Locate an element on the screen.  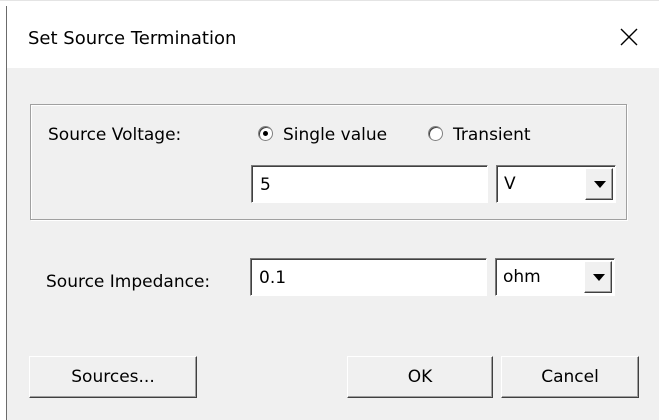
ok-button: OK is located at coordinates (420, 377).